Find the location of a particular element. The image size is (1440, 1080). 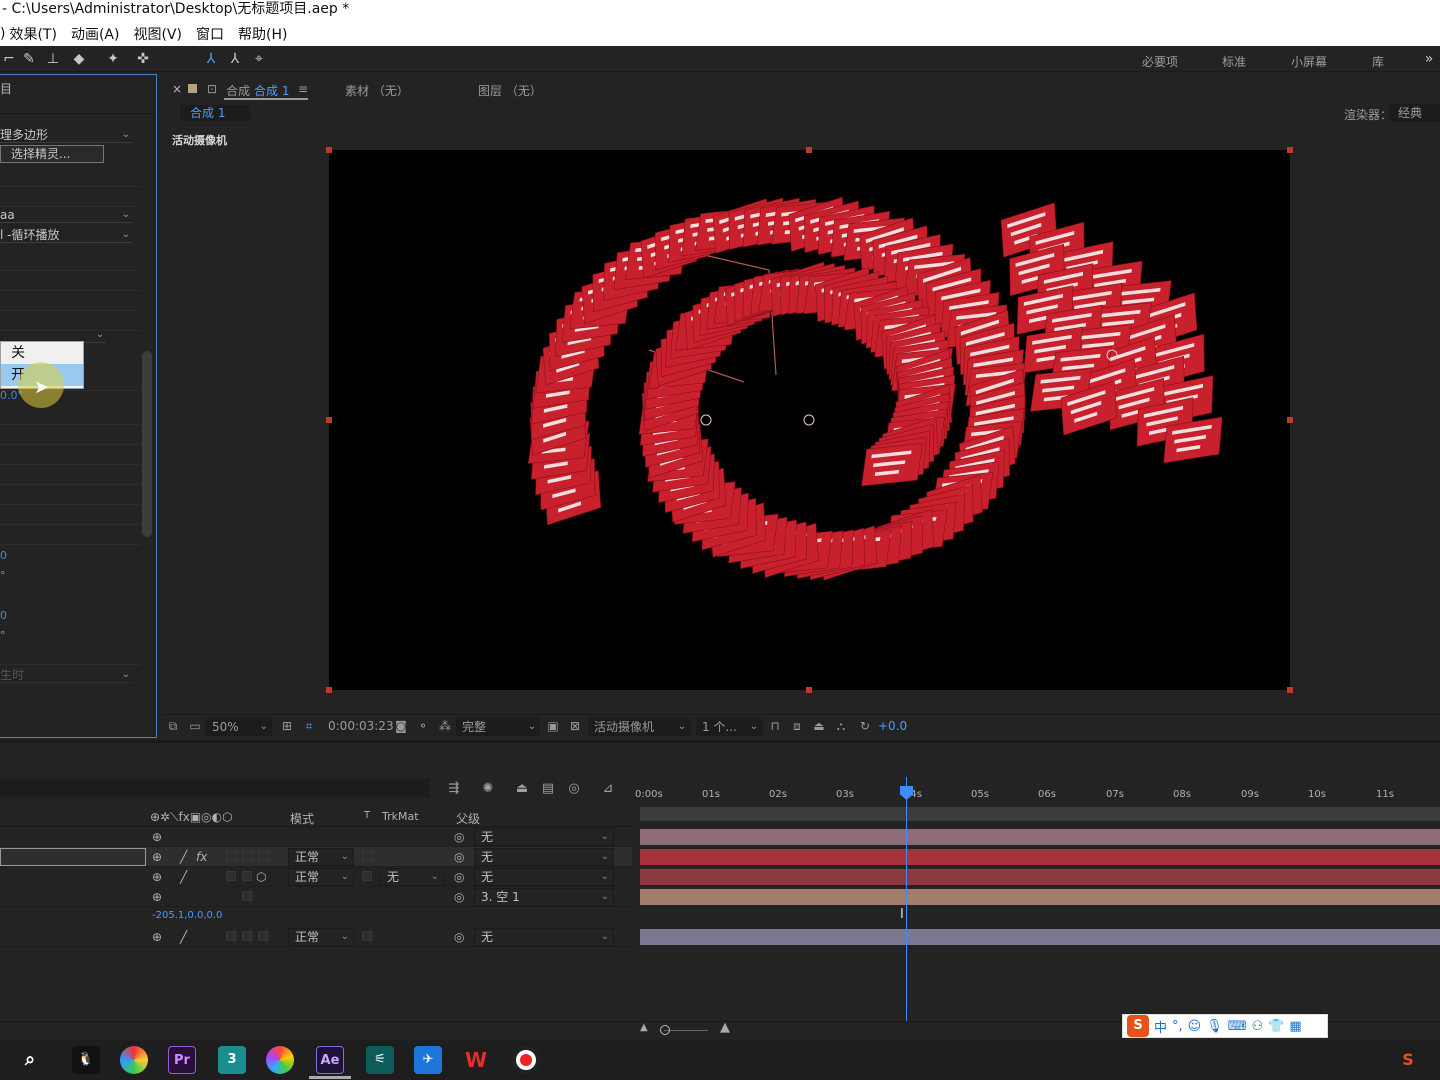

tab-layer: 图层 （无） is located at coordinates (510, 90).